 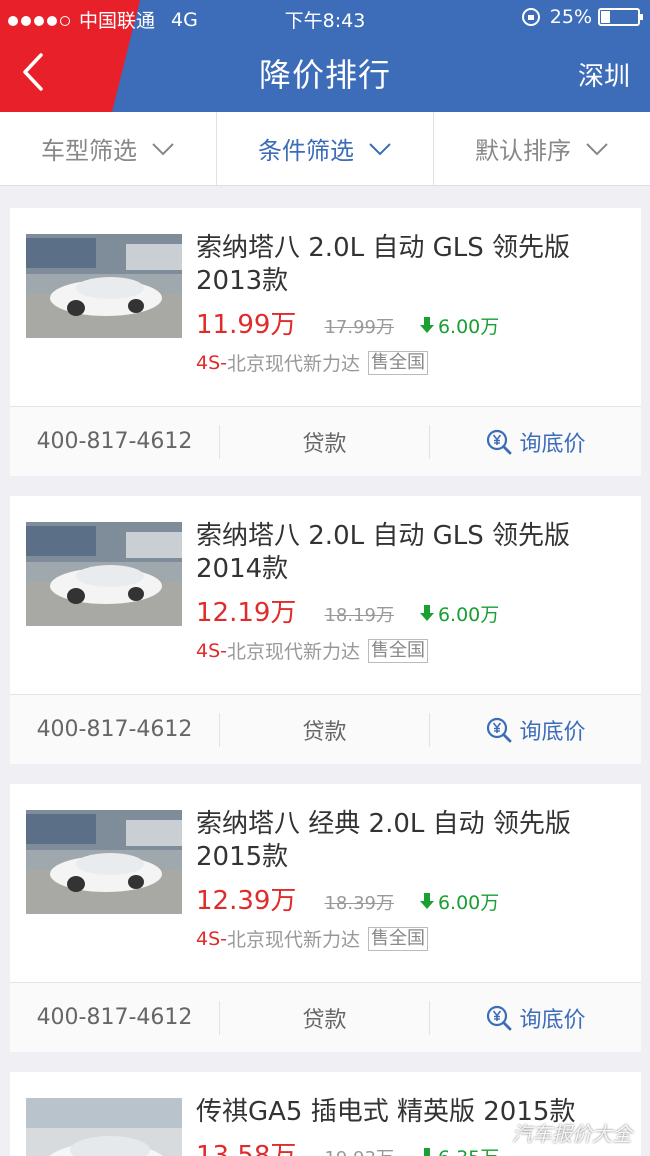 I want to click on battery-icon, so click(x=620, y=17).